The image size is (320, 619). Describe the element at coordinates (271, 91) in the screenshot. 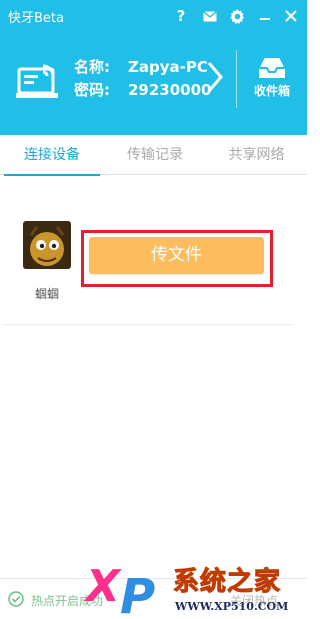

I see `inbox-label: 收件箱` at that location.